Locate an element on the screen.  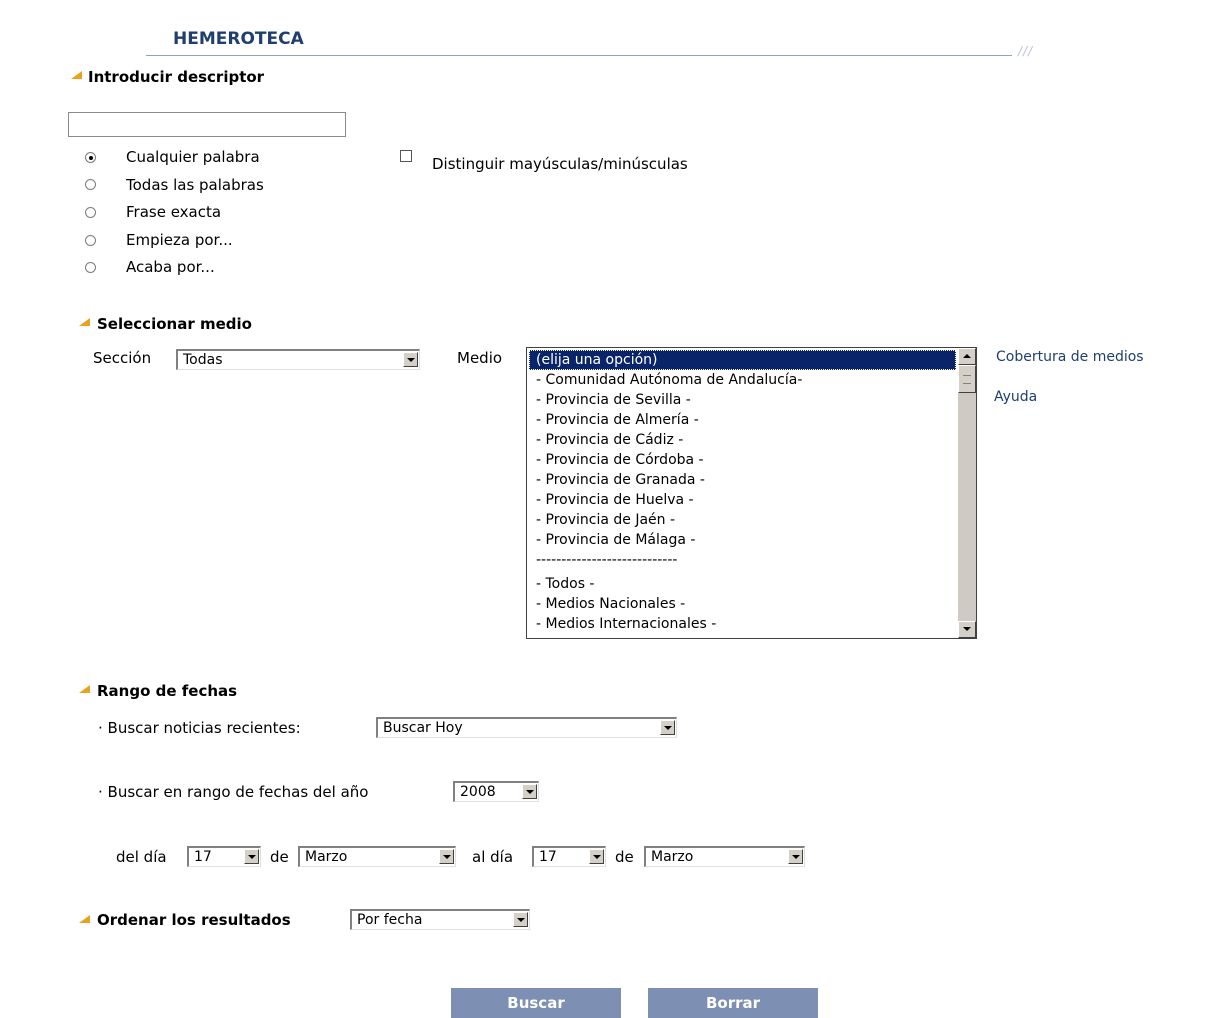
list-item: - Provincia de Huelva - is located at coordinates (611, 500).